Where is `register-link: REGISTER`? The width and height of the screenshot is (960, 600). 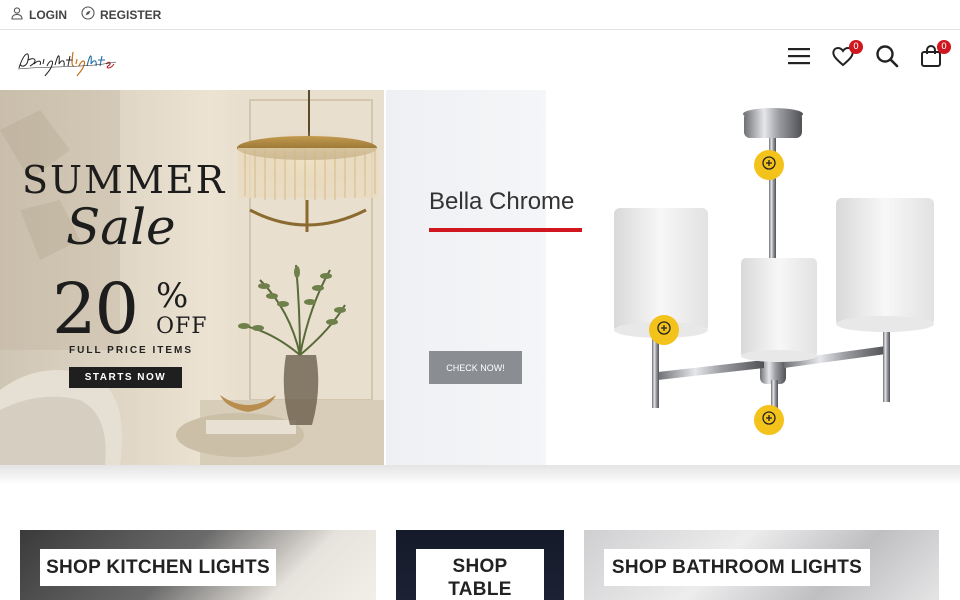
register-link: REGISTER is located at coordinates (121, 14).